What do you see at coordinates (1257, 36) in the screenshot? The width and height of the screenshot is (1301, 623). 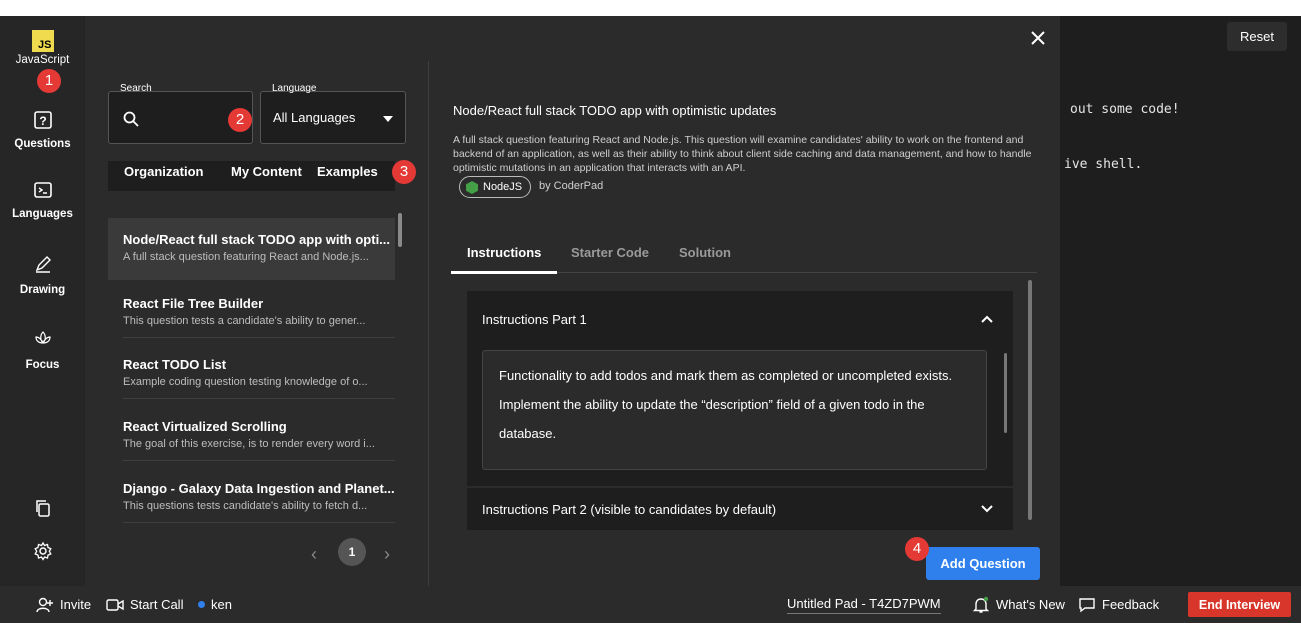 I see `reset-button: Reset` at bounding box center [1257, 36].